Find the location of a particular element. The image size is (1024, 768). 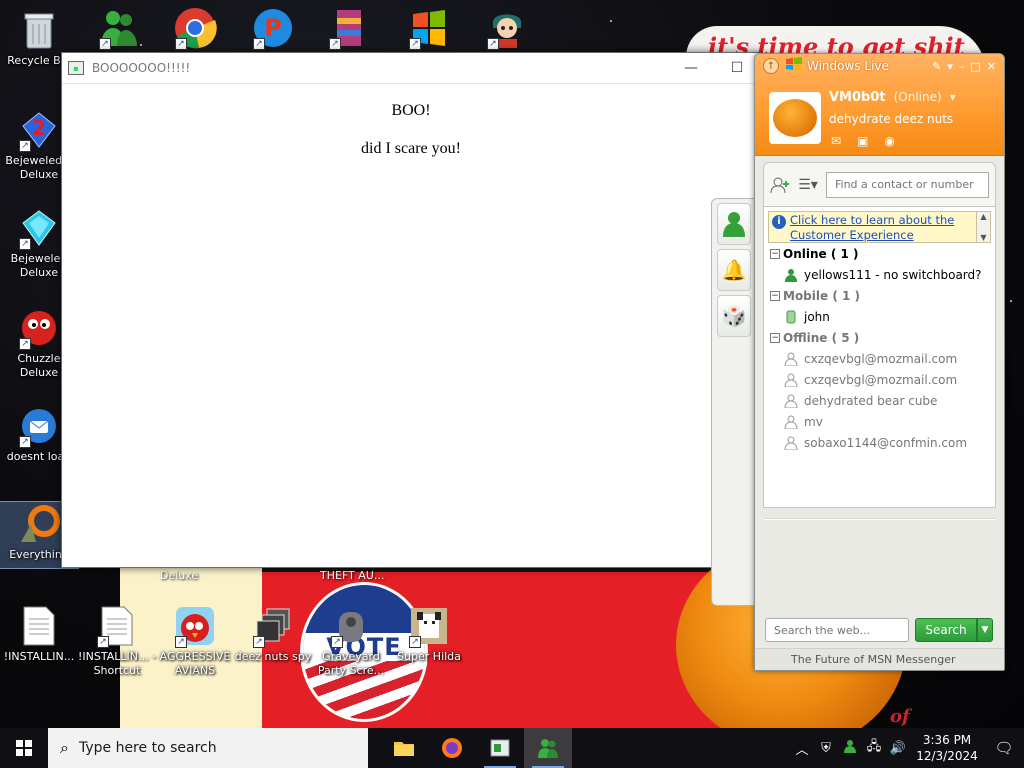

minimize-button: — is located at coordinates (691, 68).